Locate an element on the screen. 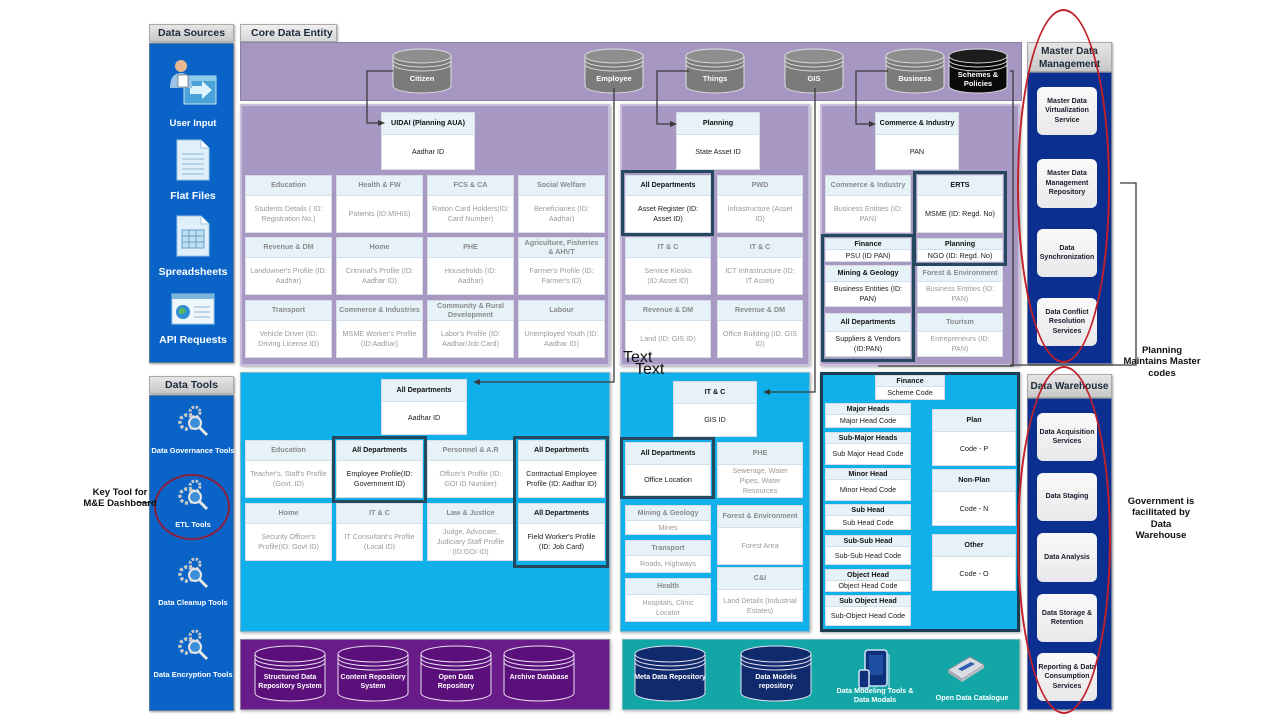 The width and height of the screenshot is (1280, 720). things-connector is located at coordinates (672, 97).